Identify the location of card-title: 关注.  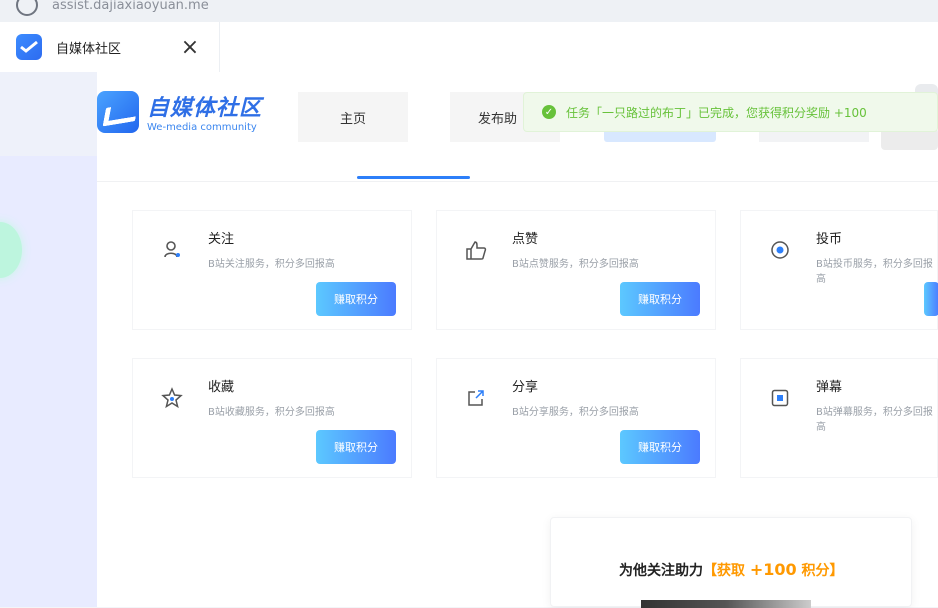
(221, 239).